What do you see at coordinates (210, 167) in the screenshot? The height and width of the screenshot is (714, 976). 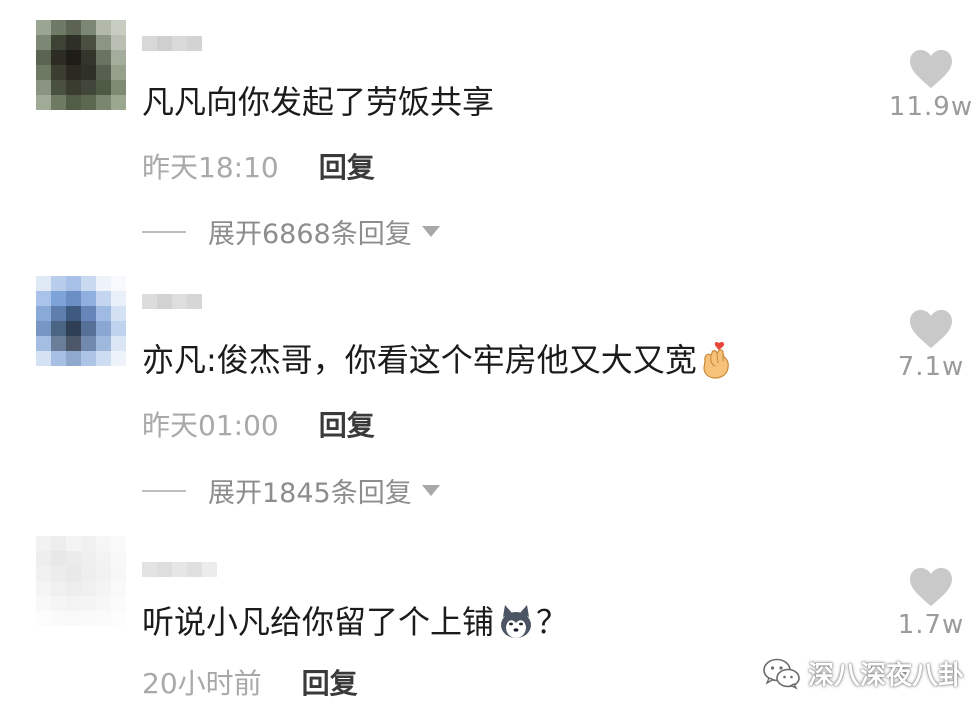 I see `comment-time: 昨天18:10` at bounding box center [210, 167].